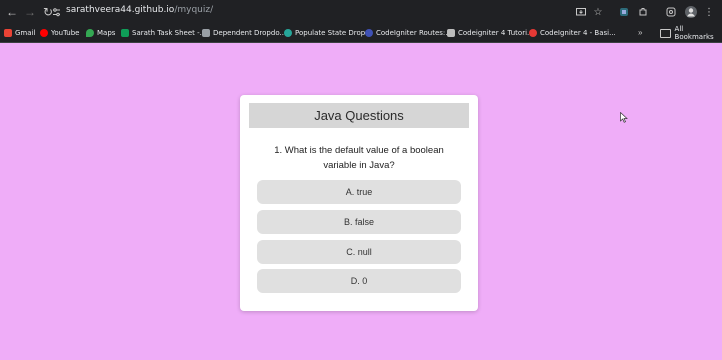  Describe the element at coordinates (8, 33) in the screenshot. I see `gmail-icon` at that location.